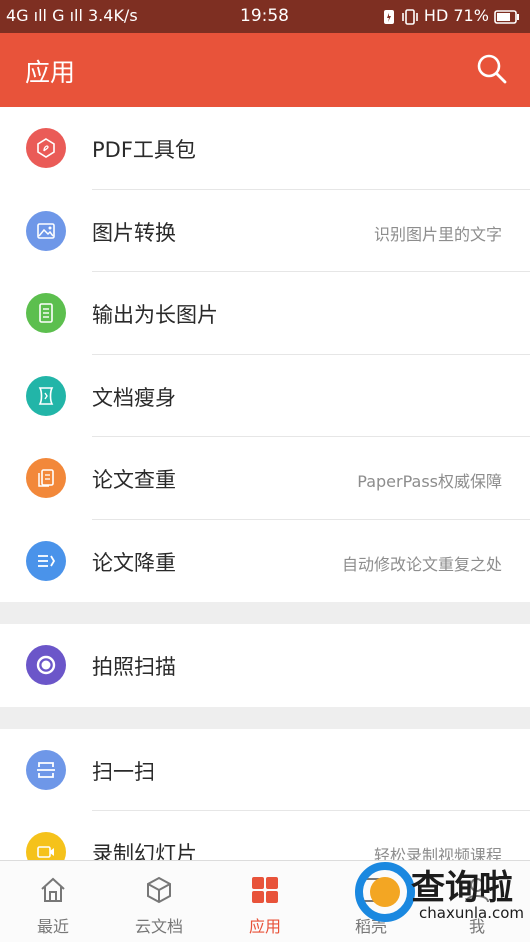 The image size is (530, 942). I want to click on list-item-photo-scan: 拍照扫描, so click(265, 665).